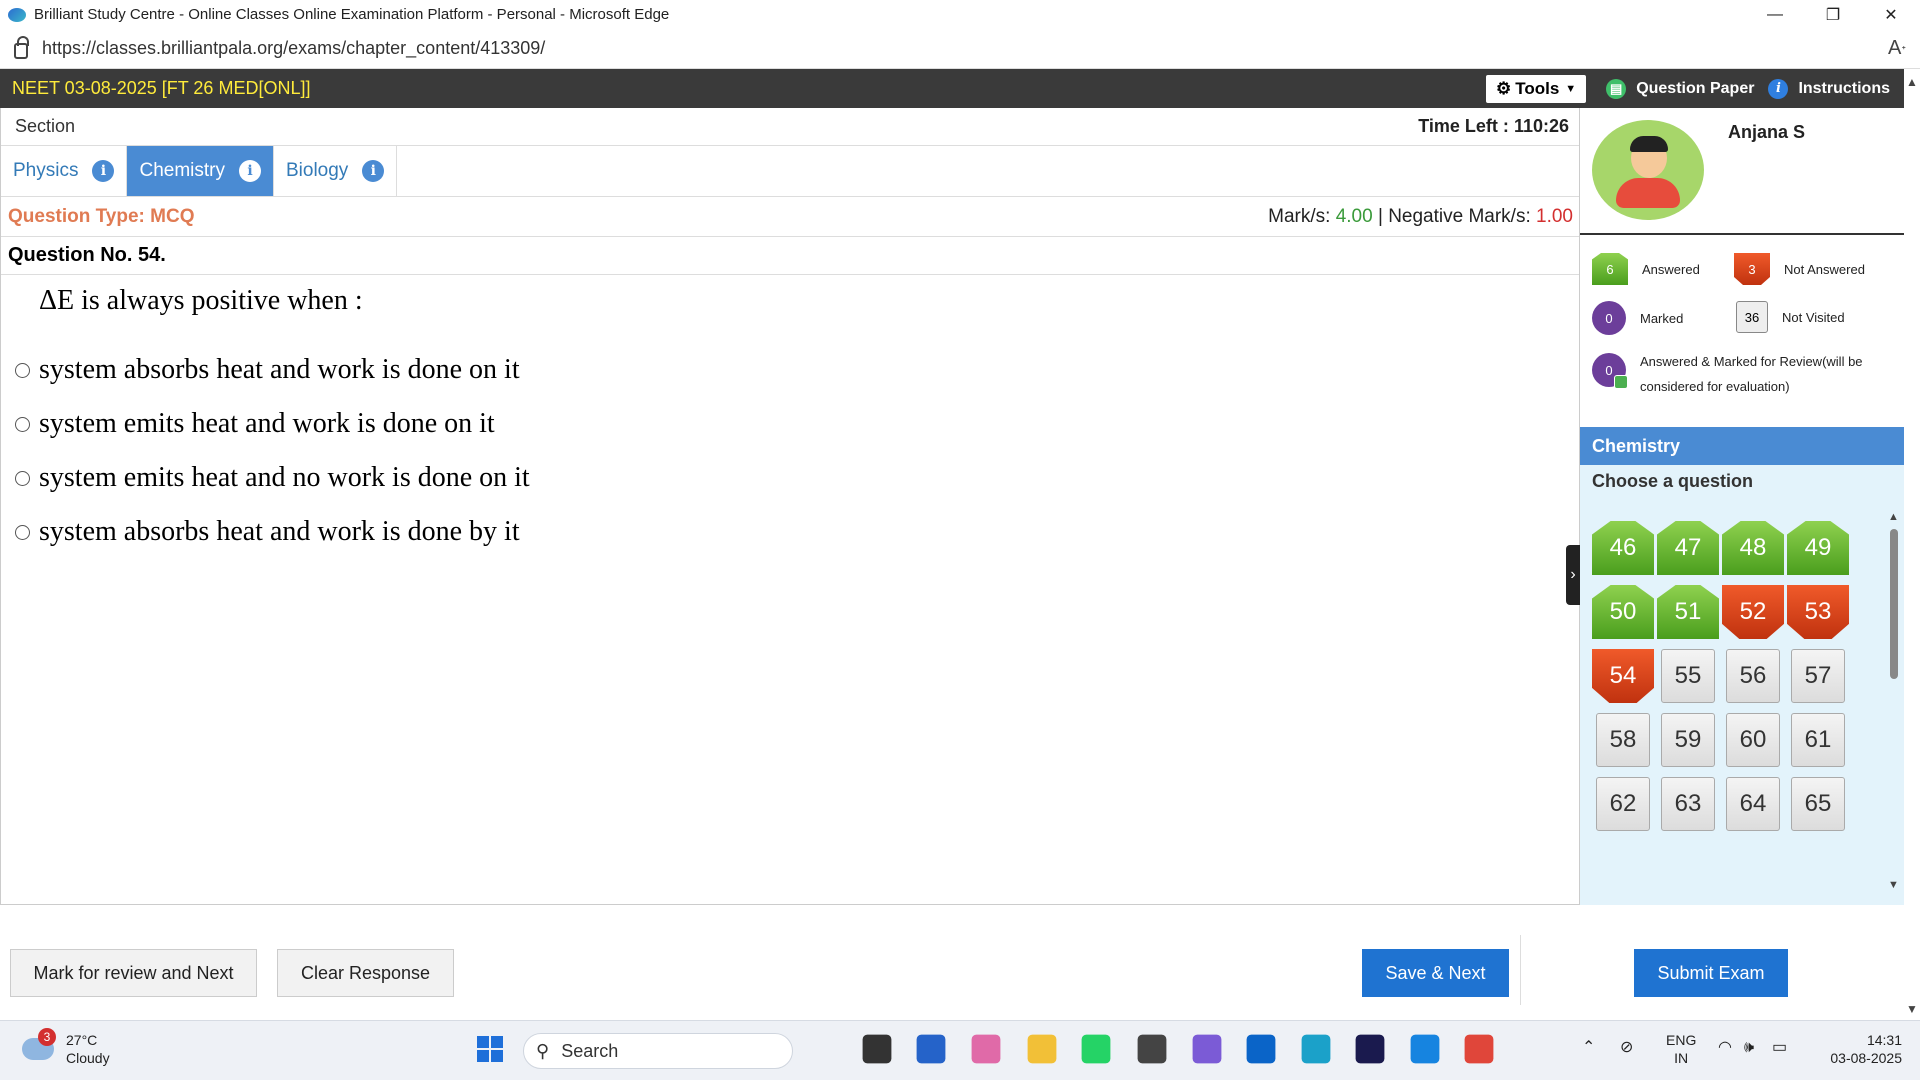  I want to click on scroll-thumb, so click(1894, 604).